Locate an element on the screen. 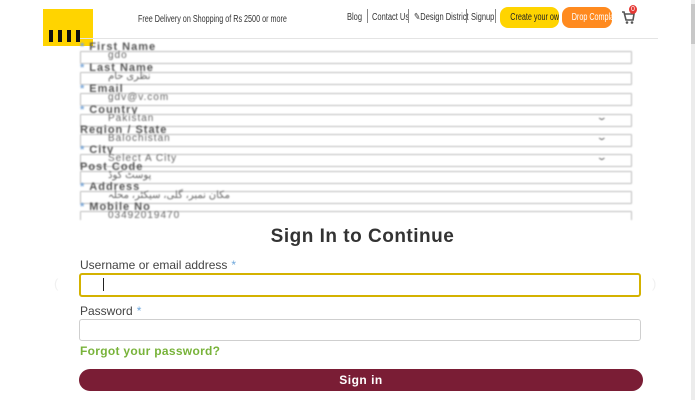 This screenshot has width=700, height=400. signin-title: Sign In to Continue is located at coordinates (362, 236).